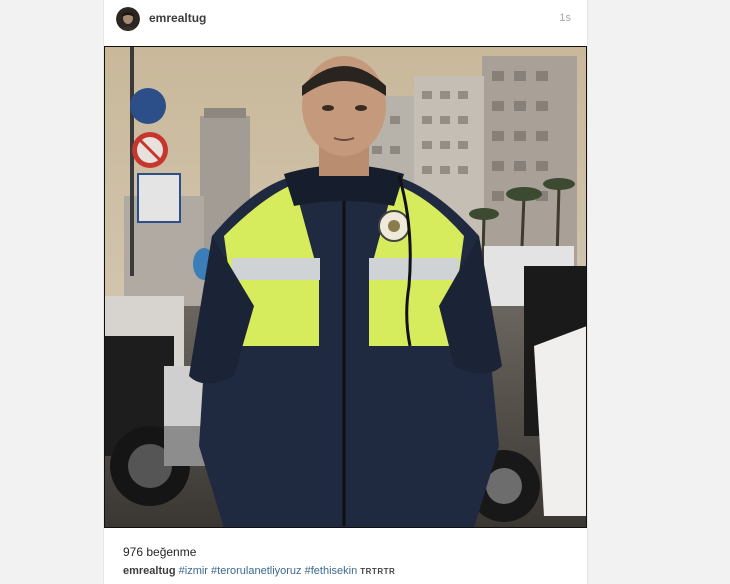 This screenshot has height=584, width=730. I want to click on like-count: 976 beğenme, so click(159, 552).